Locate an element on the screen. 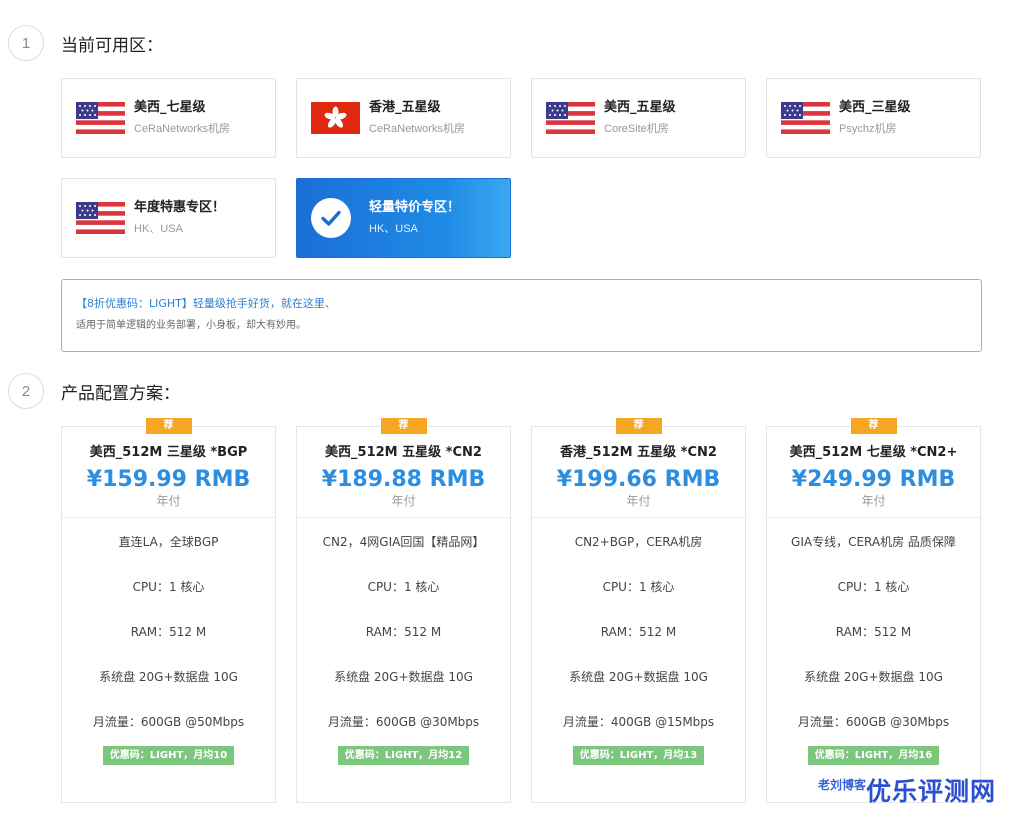 The width and height of the screenshot is (1024, 815). watermark-big-text: 优乐评测网 is located at coordinates (931, 791).